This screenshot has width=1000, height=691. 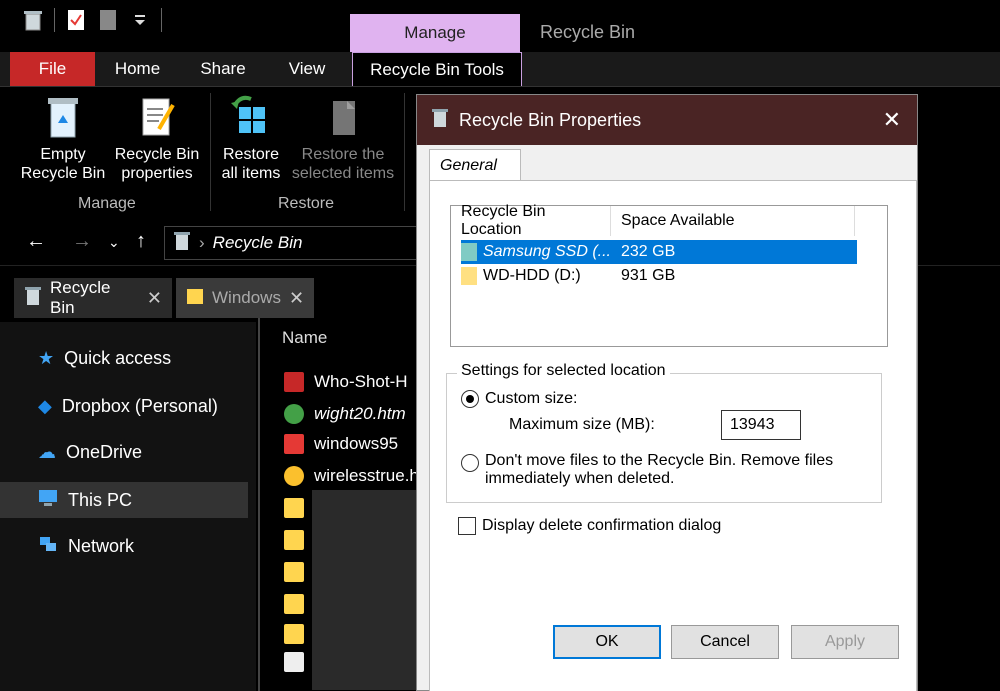 I want to click on nav-item-this-pc: This PC, so click(x=124, y=500).